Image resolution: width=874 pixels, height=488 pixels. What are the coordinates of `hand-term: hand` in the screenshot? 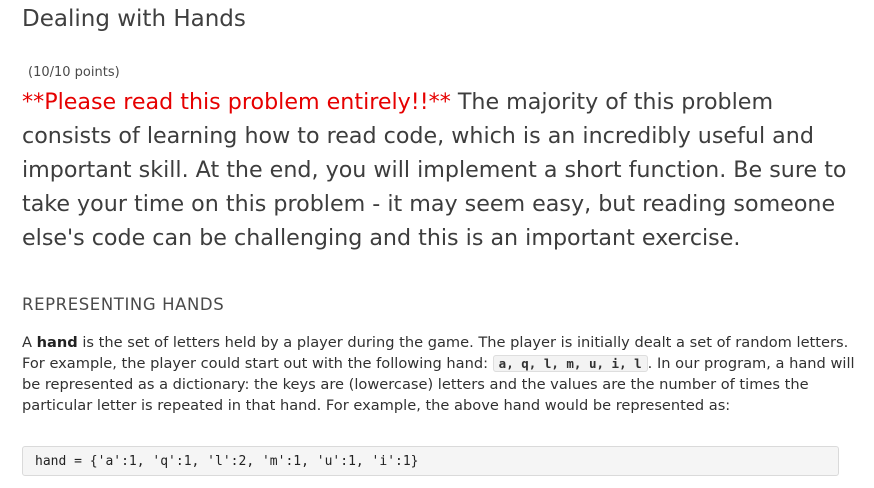 It's located at (57, 342).